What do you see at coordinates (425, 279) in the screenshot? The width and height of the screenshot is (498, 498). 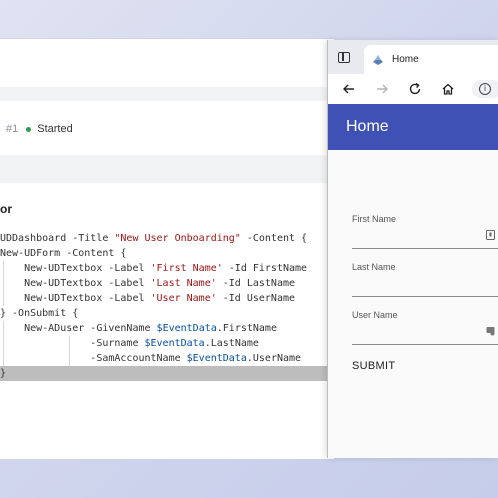 I see `last-name-field: Last Name` at bounding box center [425, 279].